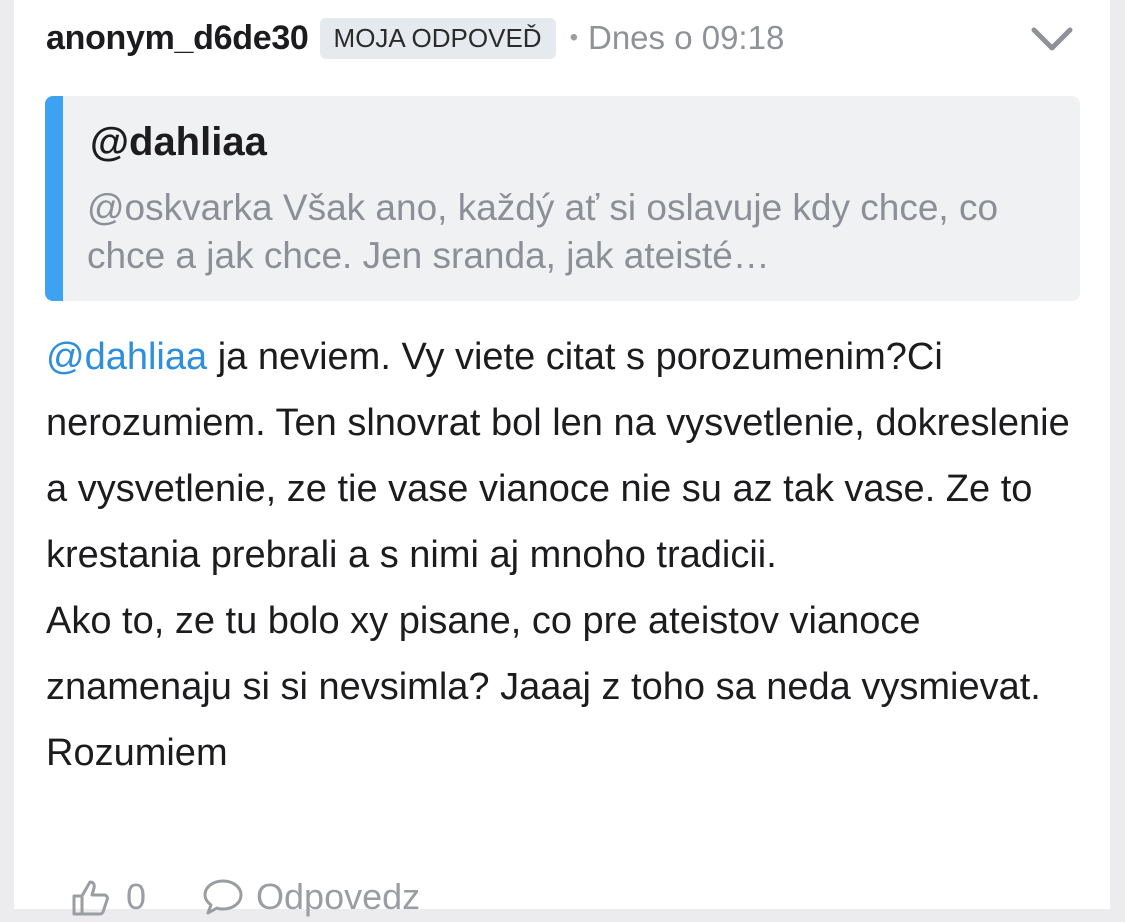  What do you see at coordinates (126, 357) in the screenshot?
I see `mention-link: @dahliaa` at bounding box center [126, 357].